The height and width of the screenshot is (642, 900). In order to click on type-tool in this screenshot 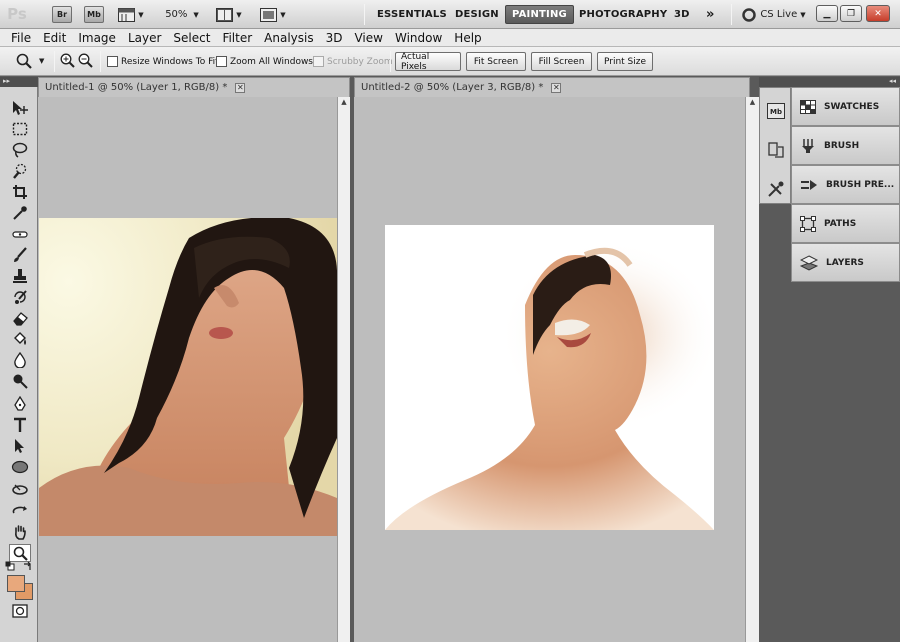, I will do `click(20, 425)`.